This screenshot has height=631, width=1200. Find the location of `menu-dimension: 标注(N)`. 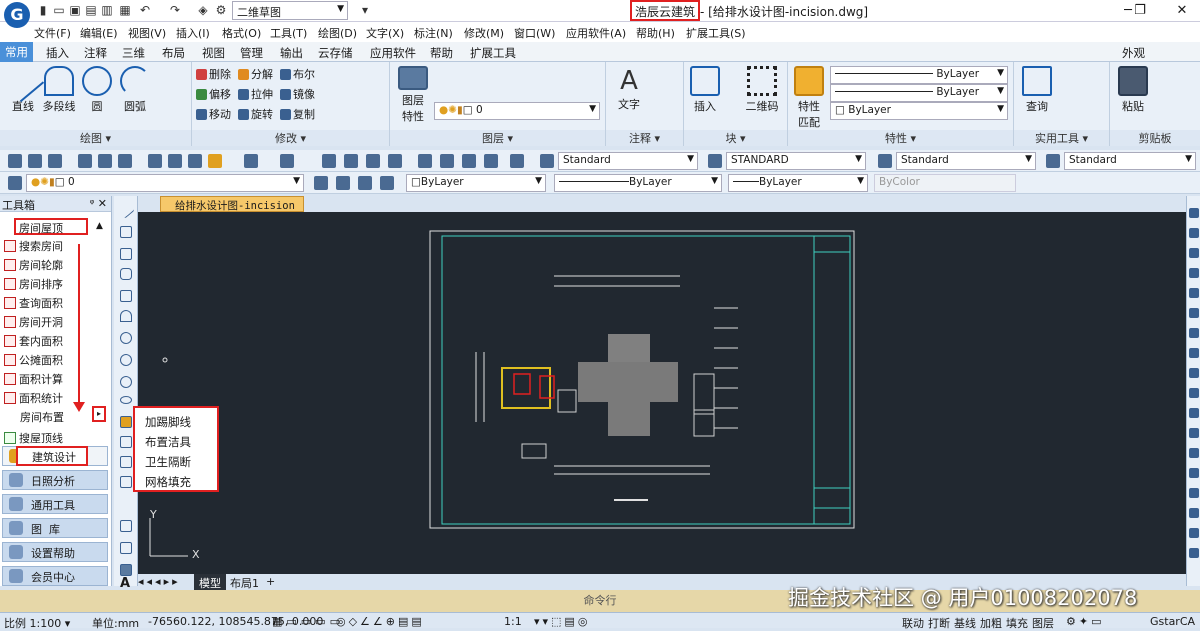

menu-dimension: 标注(N) is located at coordinates (433, 33).